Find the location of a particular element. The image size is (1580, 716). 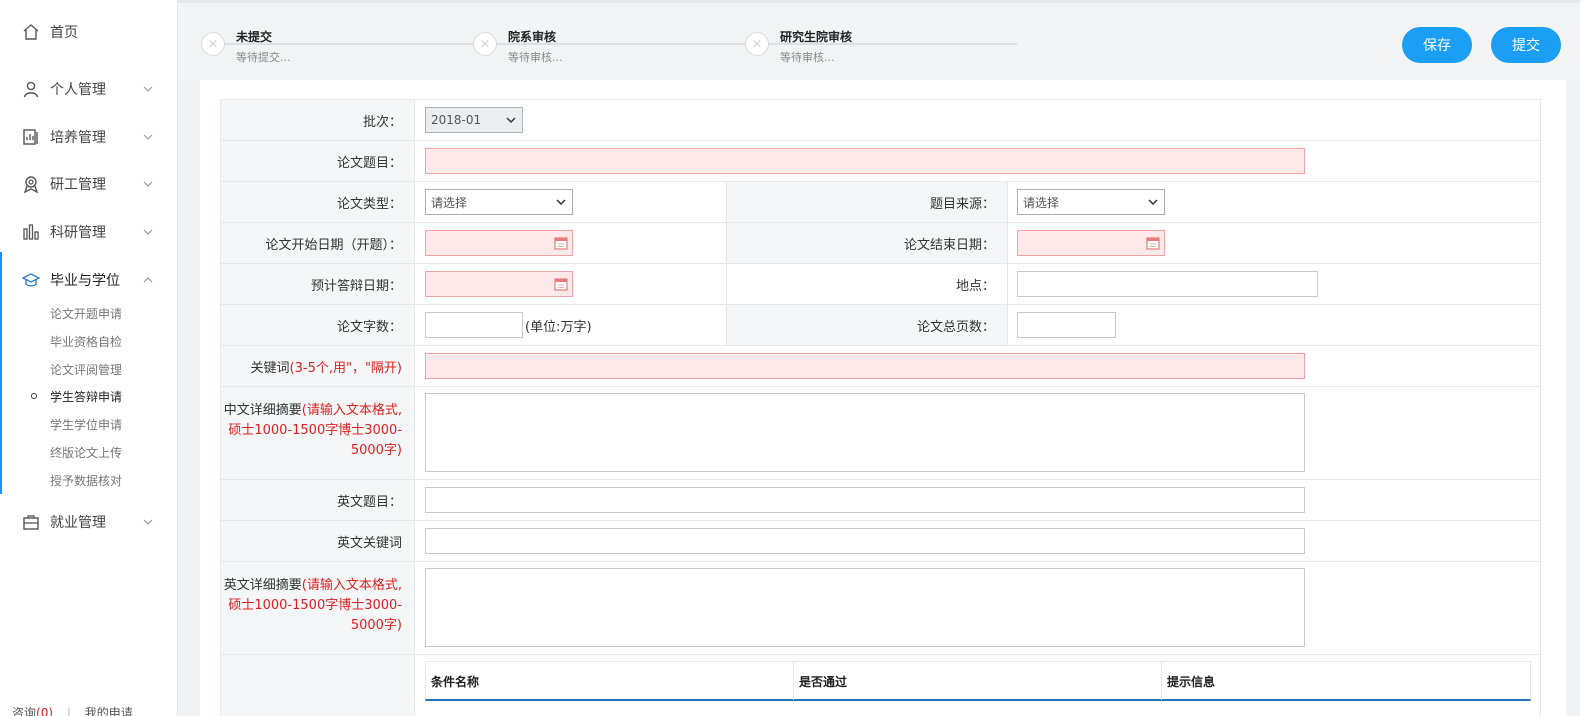

sidebar-item-employment: 就业管理 is located at coordinates (89, 522).